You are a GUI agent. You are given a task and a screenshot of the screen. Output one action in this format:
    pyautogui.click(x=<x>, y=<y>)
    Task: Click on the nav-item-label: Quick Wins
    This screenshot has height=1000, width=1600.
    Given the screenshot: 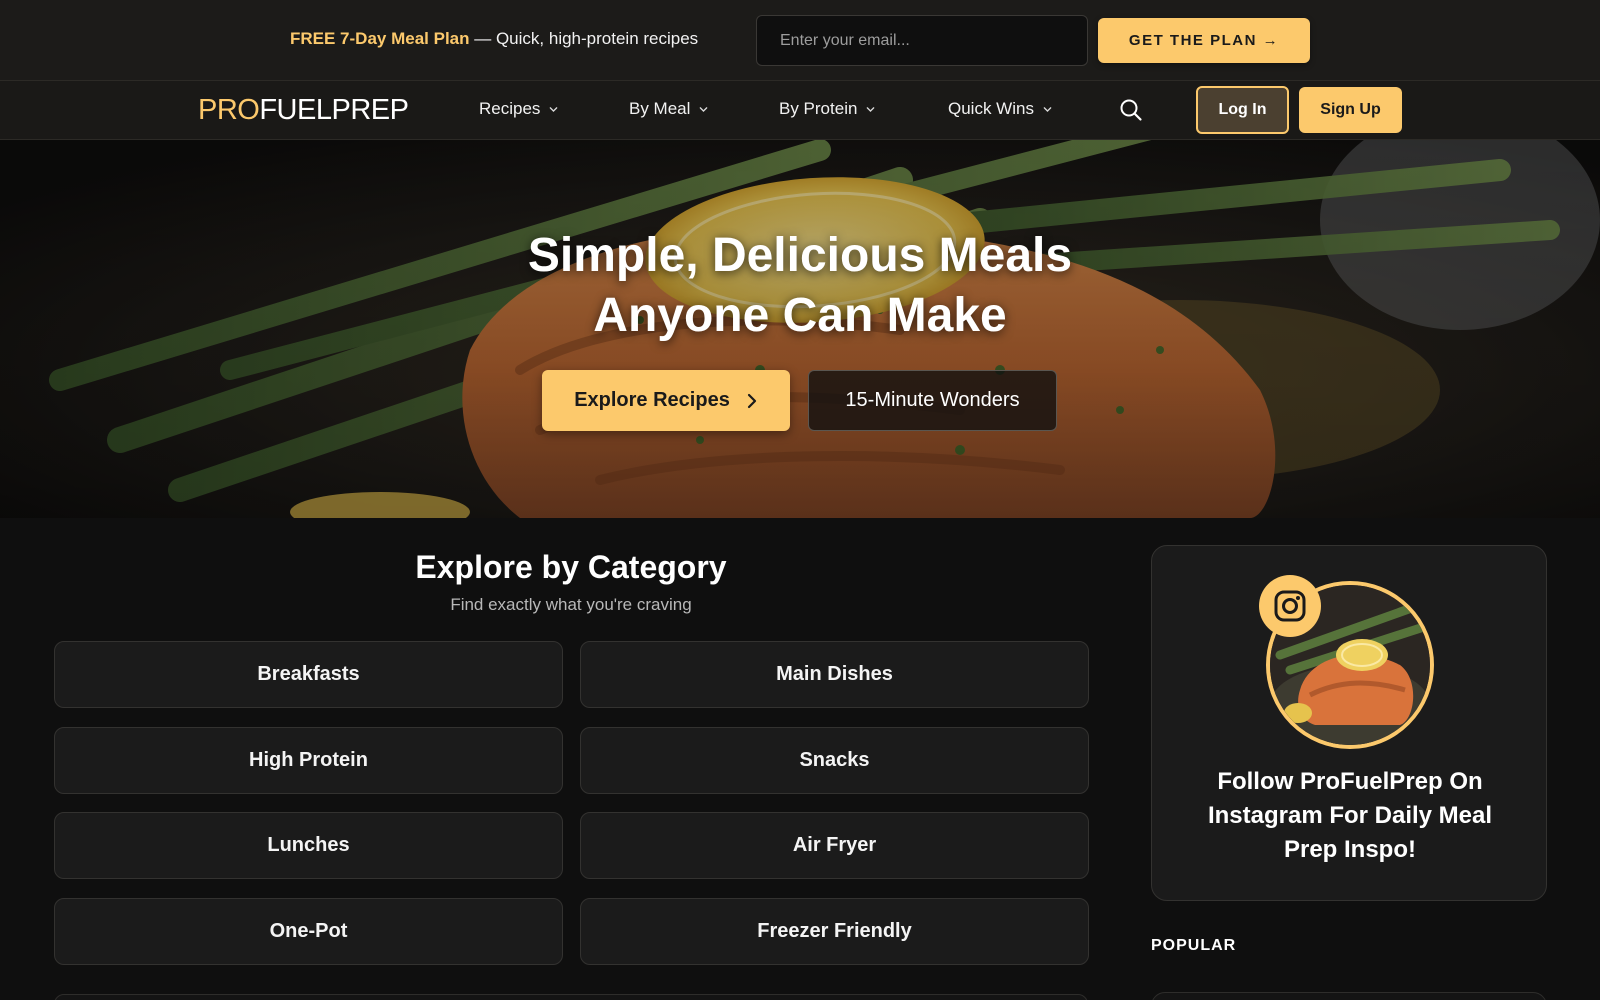 What is the action you would take?
    pyautogui.click(x=991, y=108)
    